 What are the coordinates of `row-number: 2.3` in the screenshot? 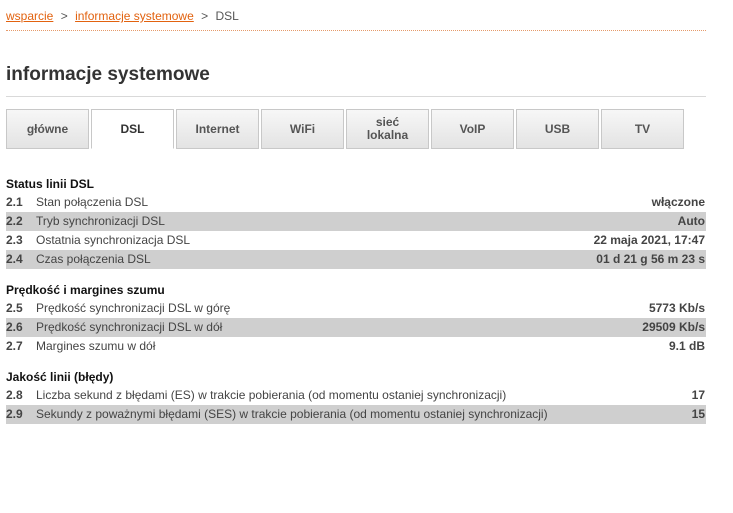 It's located at (14, 240).